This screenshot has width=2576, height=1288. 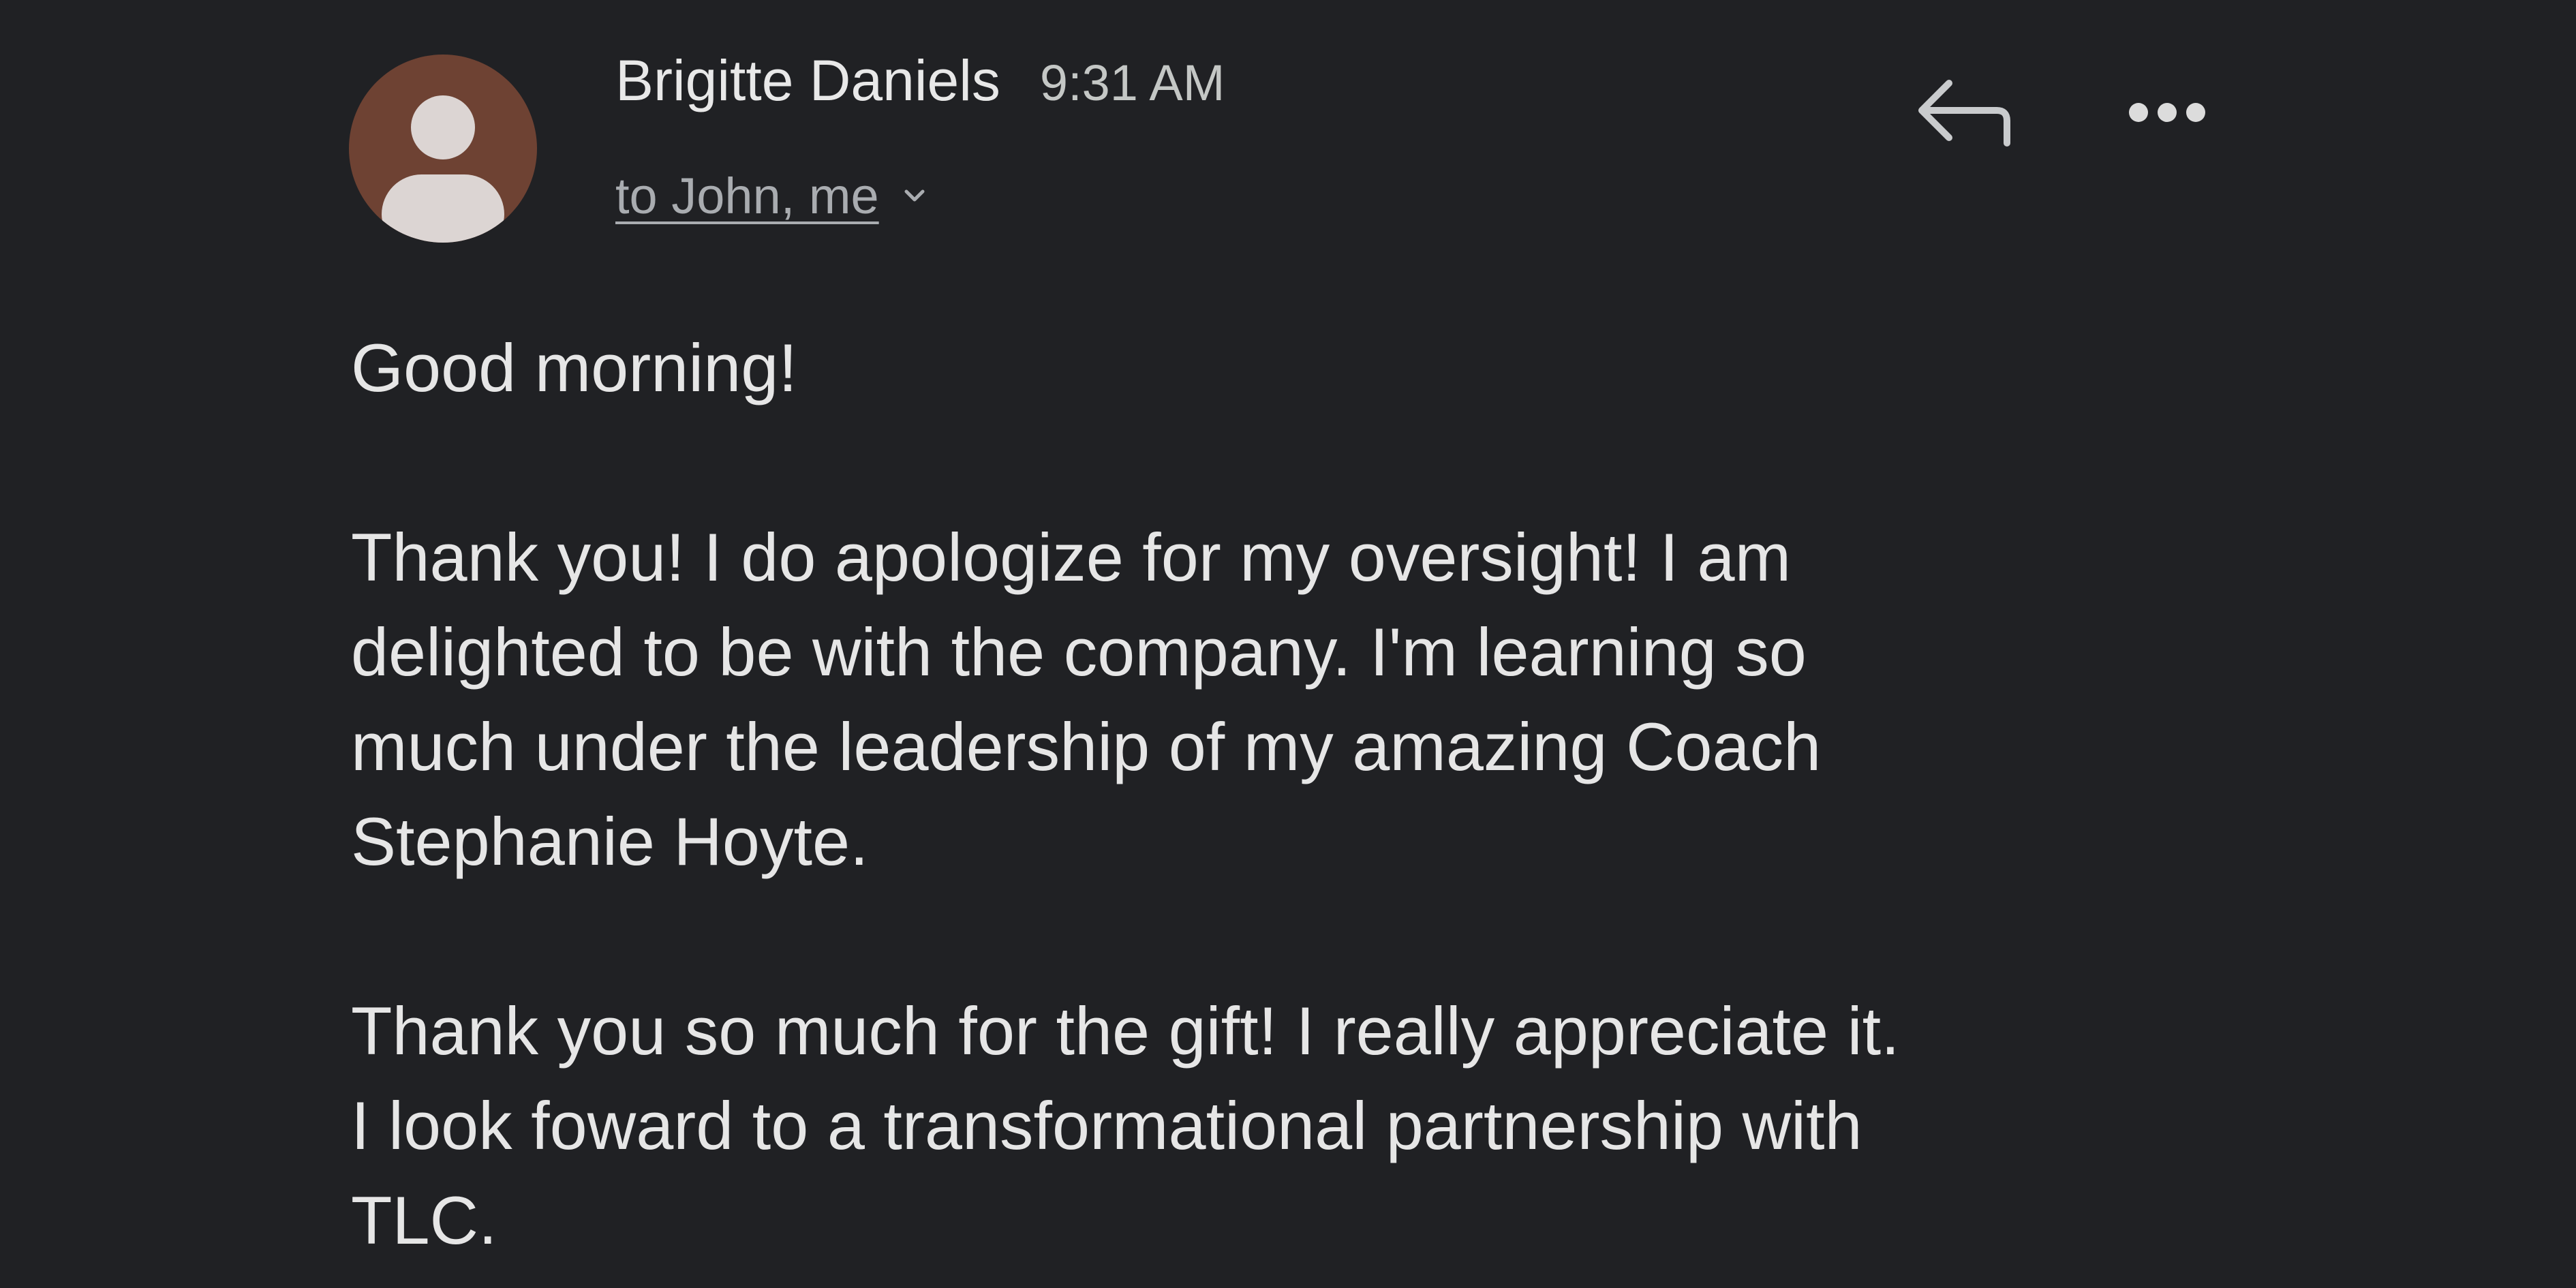 What do you see at coordinates (808, 81) in the screenshot?
I see `sender-name: Brigitte Daniels` at bounding box center [808, 81].